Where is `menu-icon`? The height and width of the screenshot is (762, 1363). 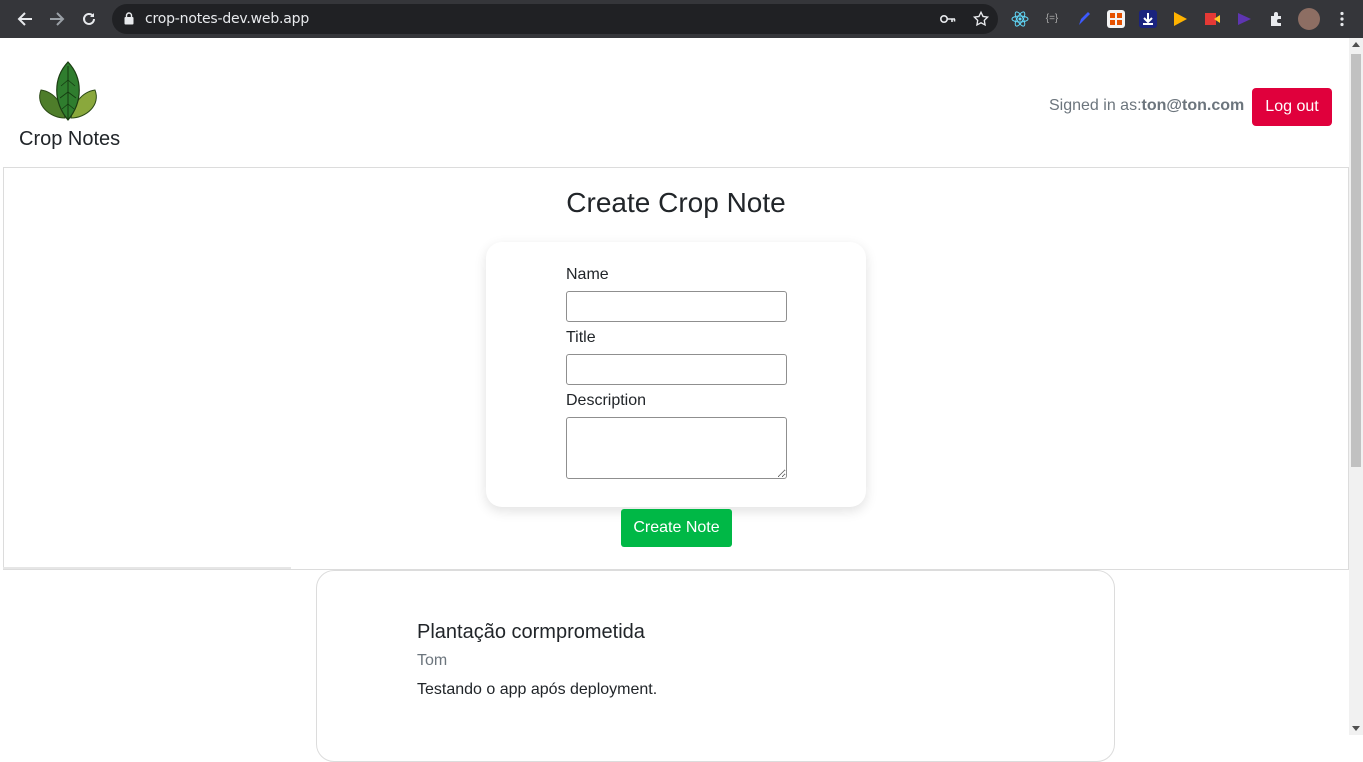
menu-icon is located at coordinates (1342, 19).